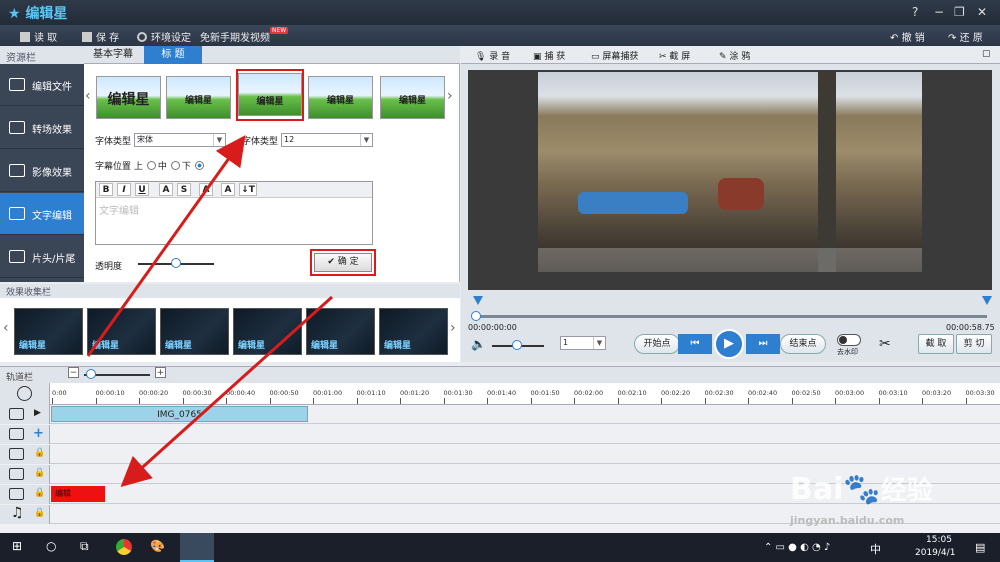  I want to click on shadow-button: S, so click(184, 189).